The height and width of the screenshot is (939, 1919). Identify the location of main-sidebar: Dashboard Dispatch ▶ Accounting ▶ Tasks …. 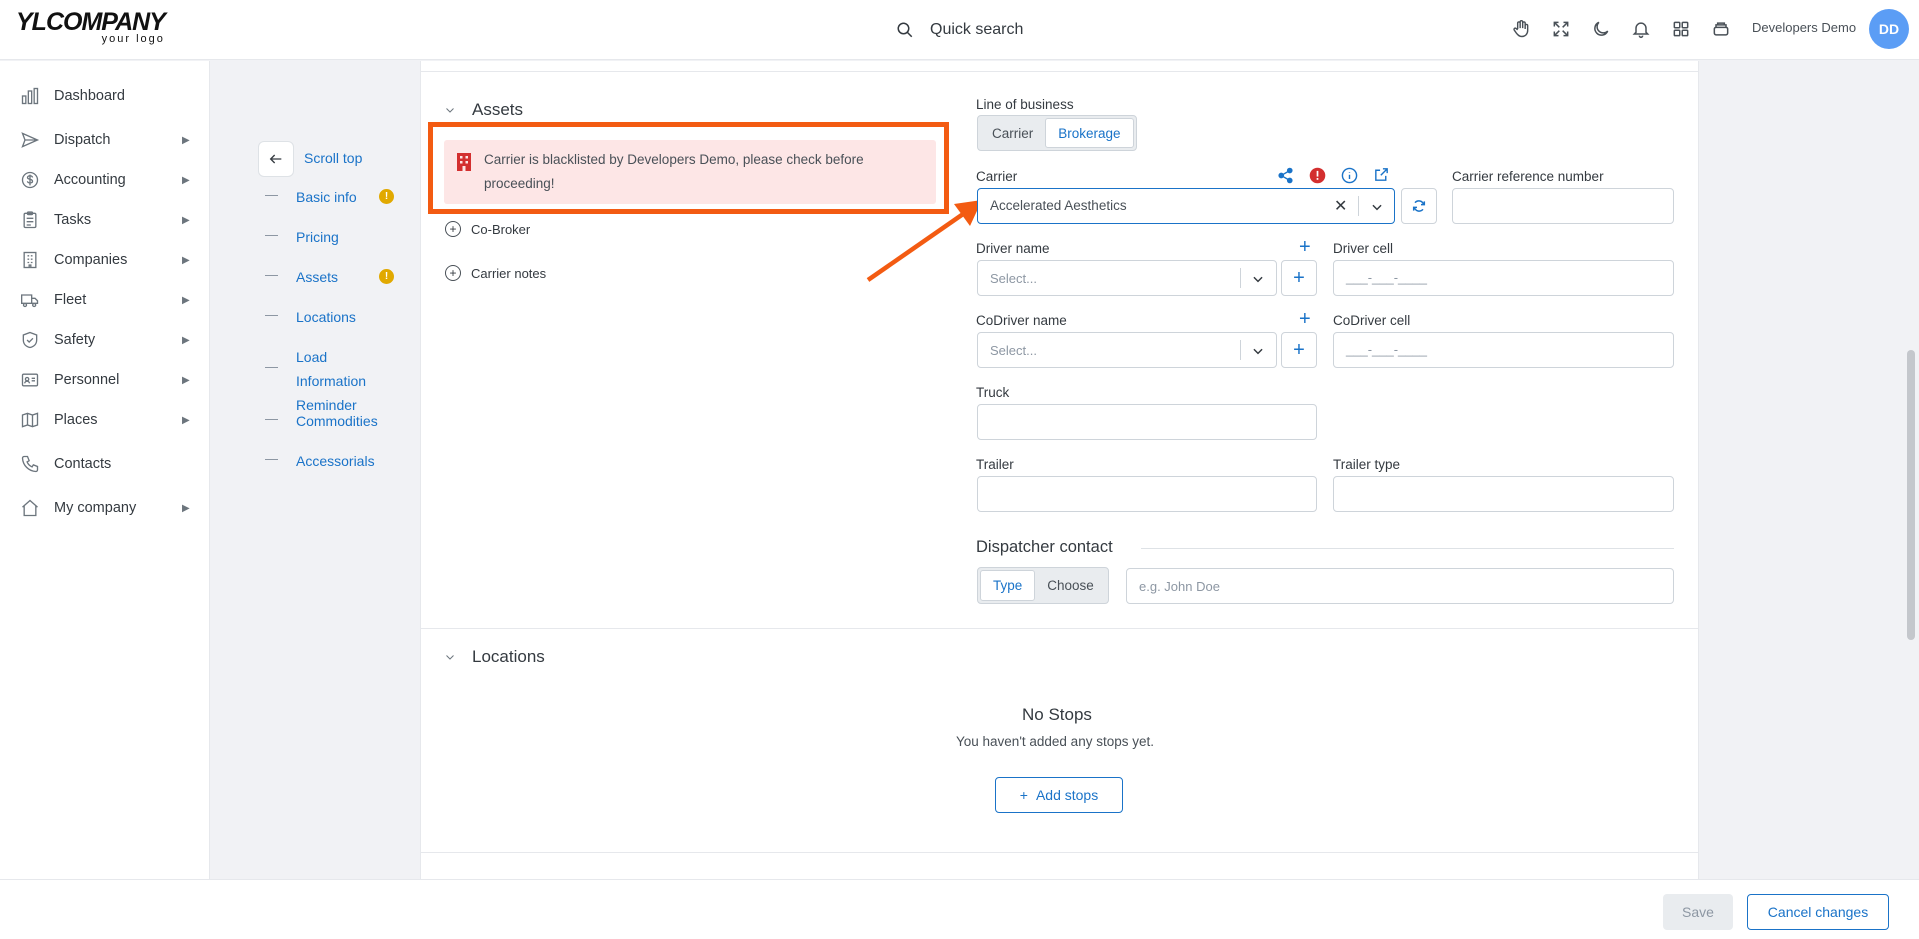
(105, 470).